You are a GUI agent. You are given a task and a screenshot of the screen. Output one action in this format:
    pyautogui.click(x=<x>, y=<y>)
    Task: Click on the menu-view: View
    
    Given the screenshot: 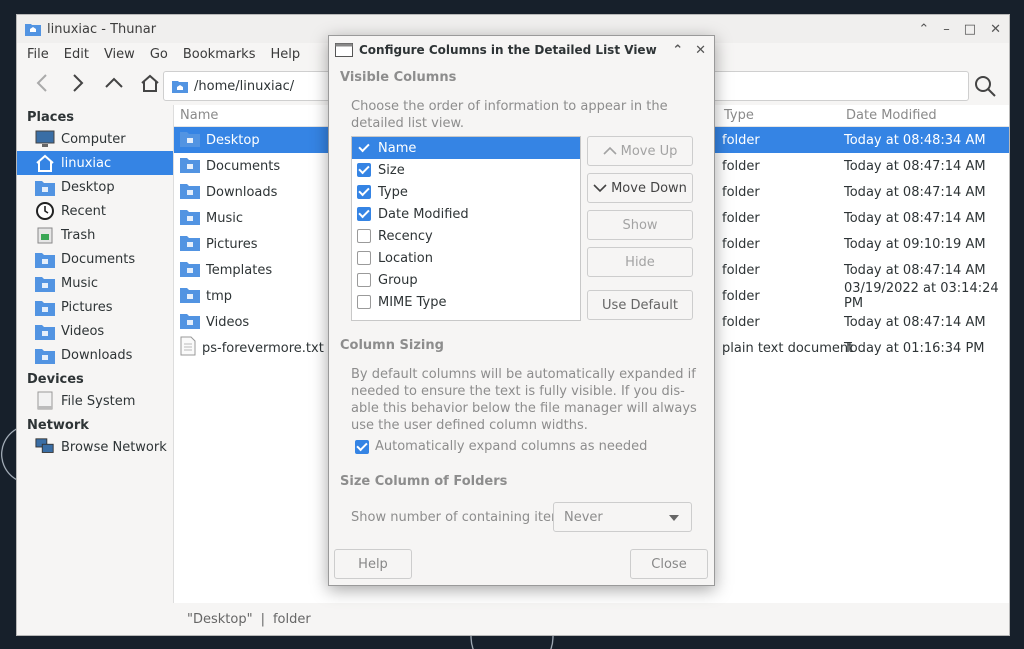 What is the action you would take?
    pyautogui.click(x=119, y=54)
    